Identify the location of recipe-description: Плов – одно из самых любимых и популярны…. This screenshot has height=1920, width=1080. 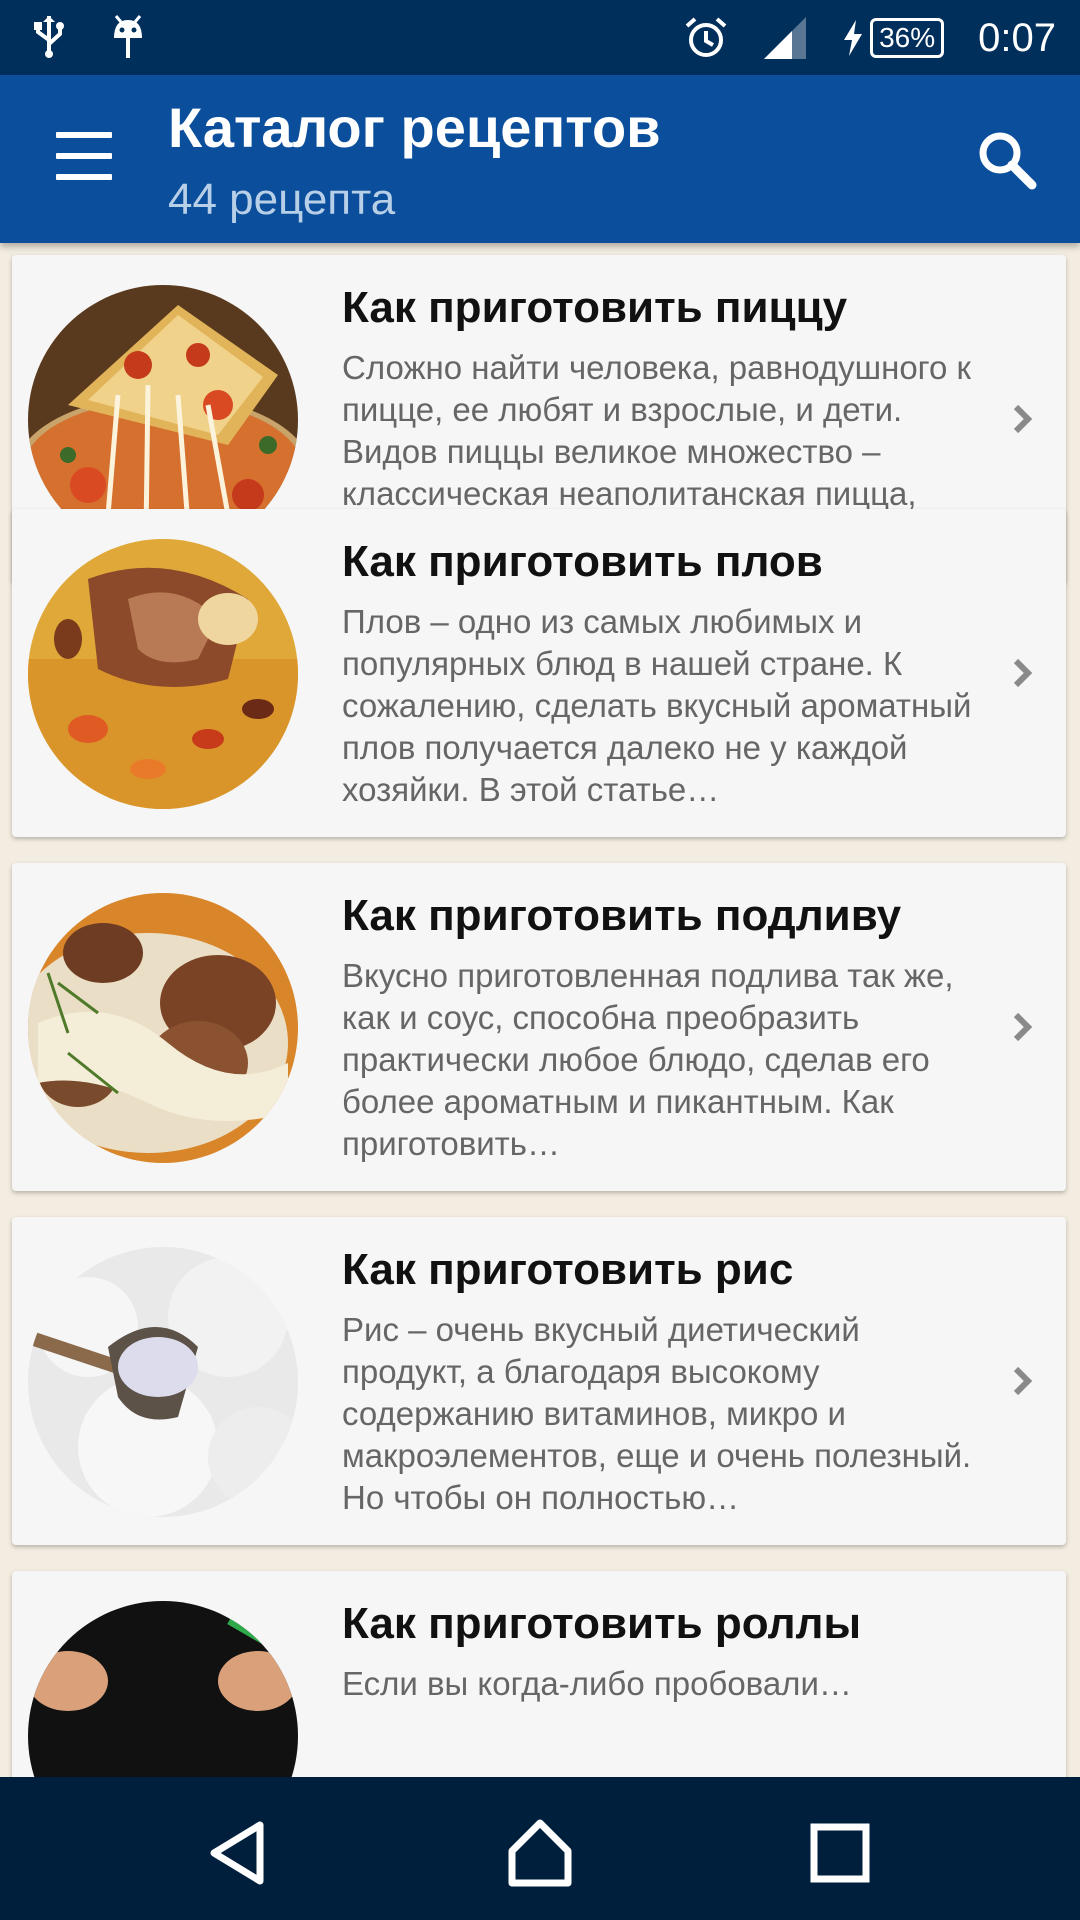
(657, 705).